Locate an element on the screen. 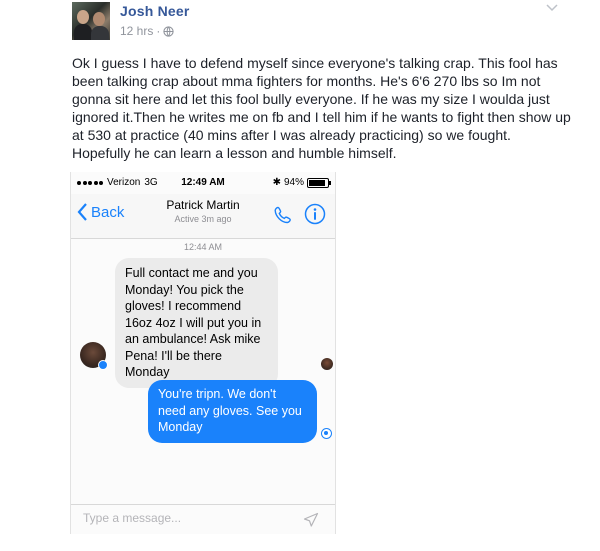 The width and height of the screenshot is (600, 551). post-timestamp: 12 hrs is located at coordinates (136, 31).